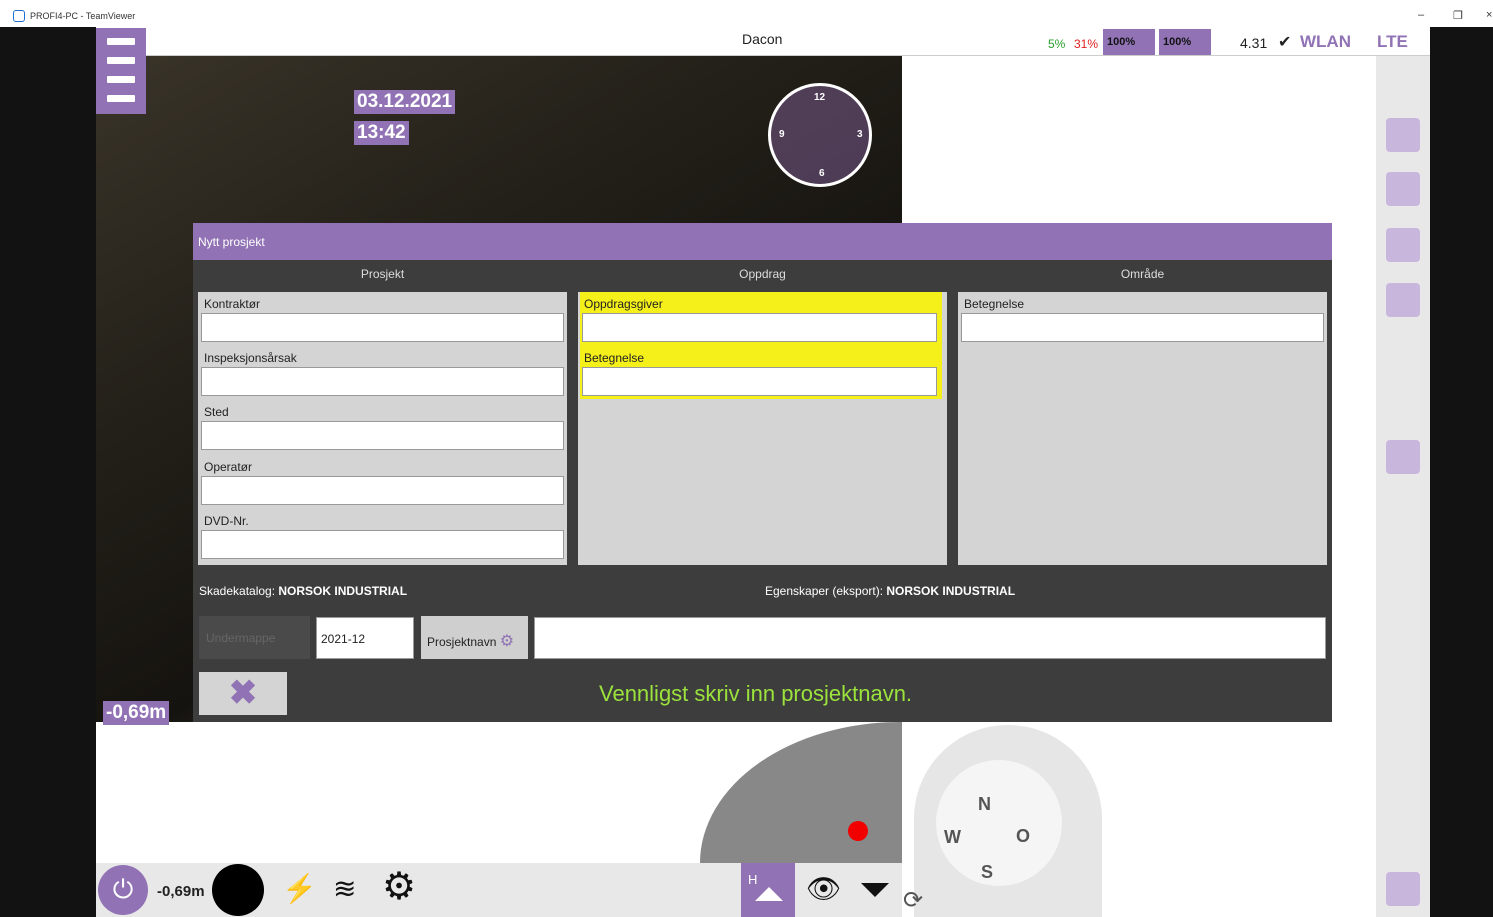 Image resolution: width=1493 pixels, height=917 pixels. Describe the element at coordinates (1057, 44) in the screenshot. I see `status-pct-1: 5%` at that location.